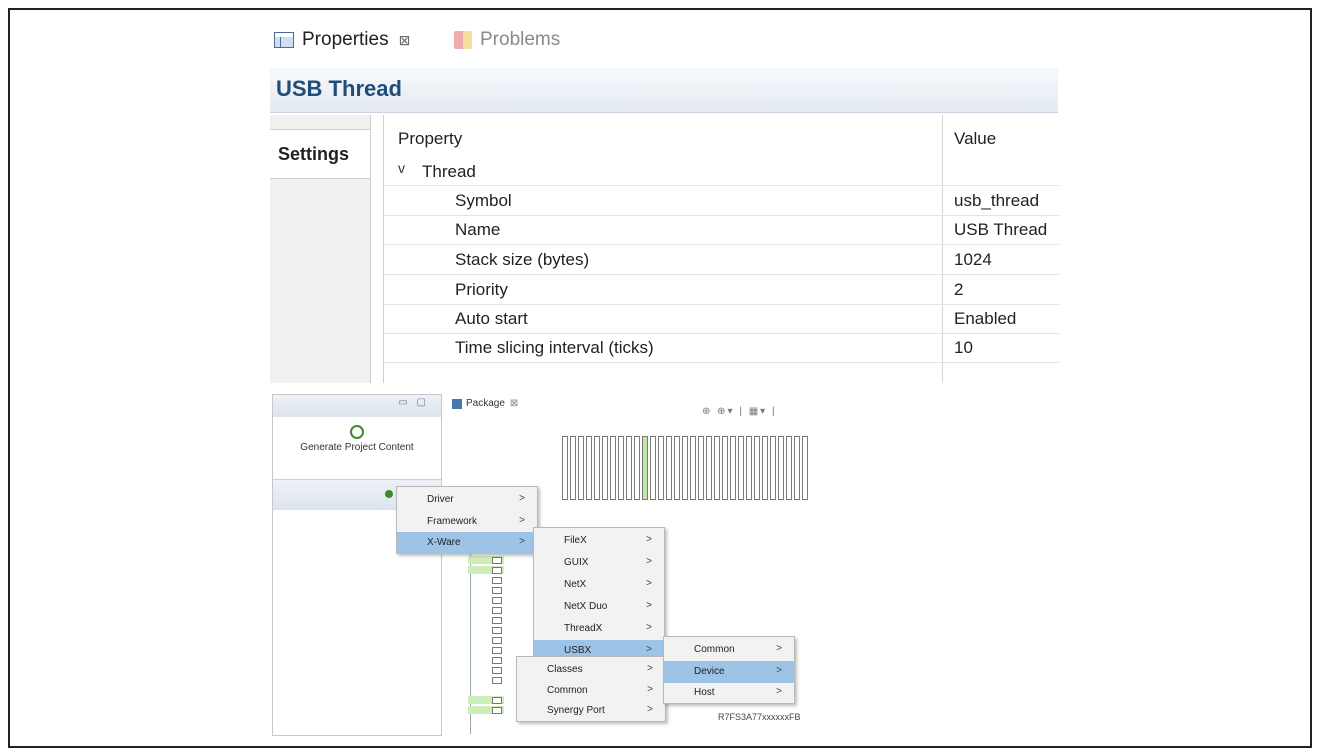 The image size is (1322, 756). Describe the element at coordinates (357, 447) in the screenshot. I see `generate-label: Generate Project Content` at that location.